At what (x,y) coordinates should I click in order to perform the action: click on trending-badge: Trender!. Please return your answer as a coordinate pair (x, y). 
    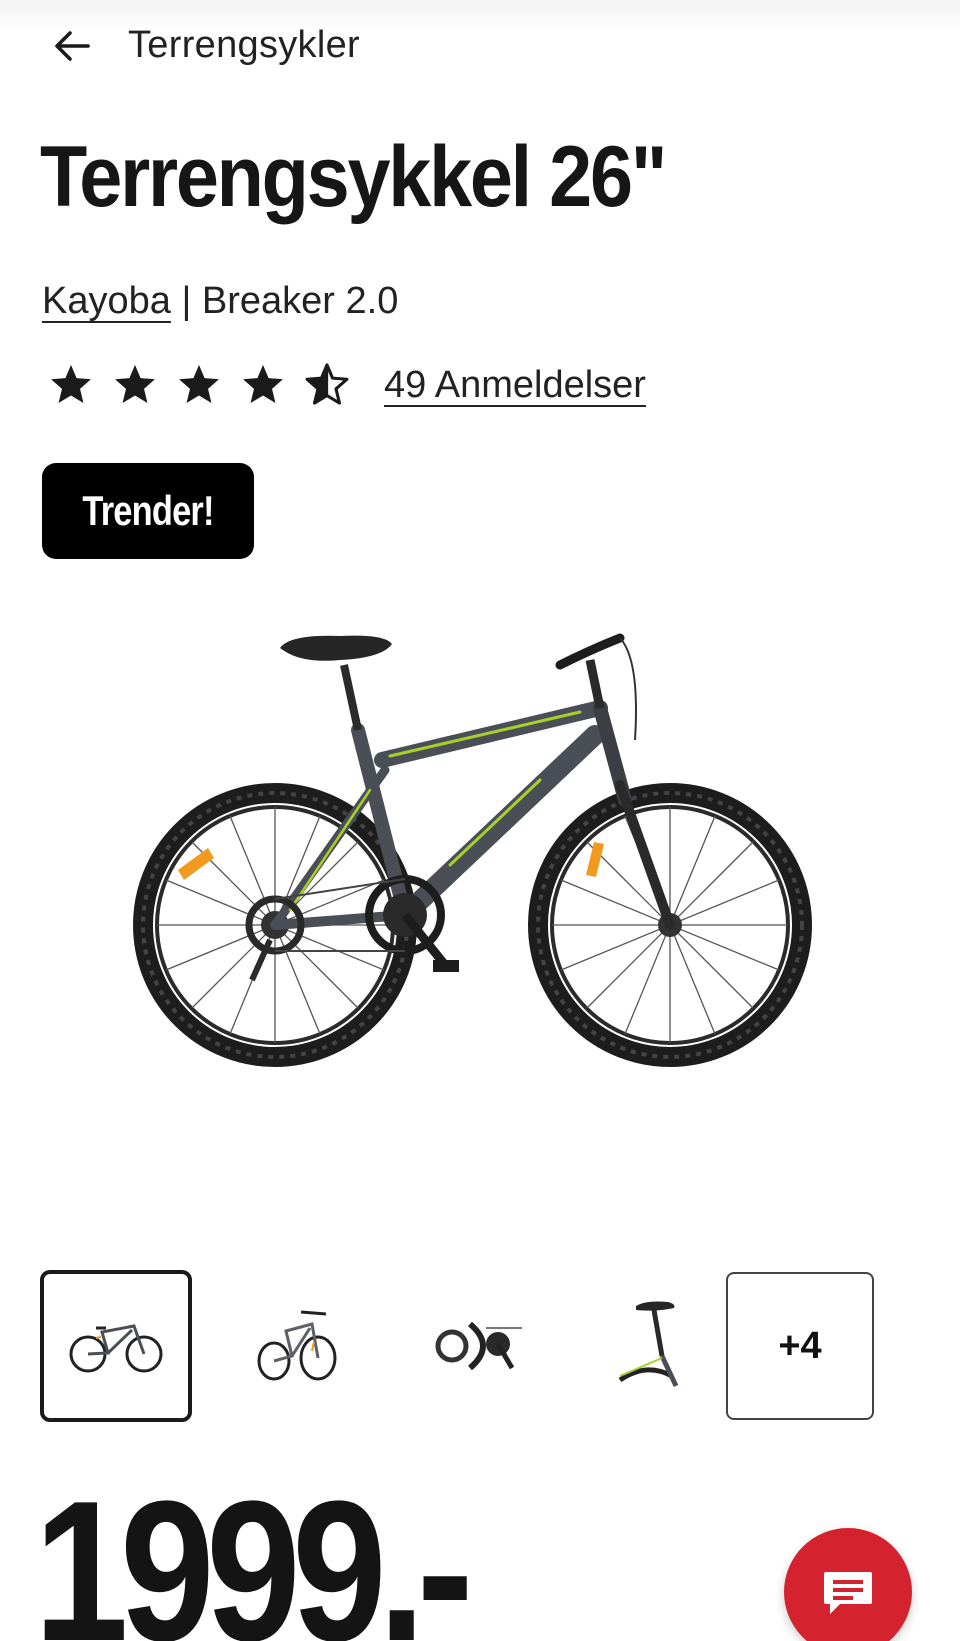
    Looking at the image, I should click on (148, 511).